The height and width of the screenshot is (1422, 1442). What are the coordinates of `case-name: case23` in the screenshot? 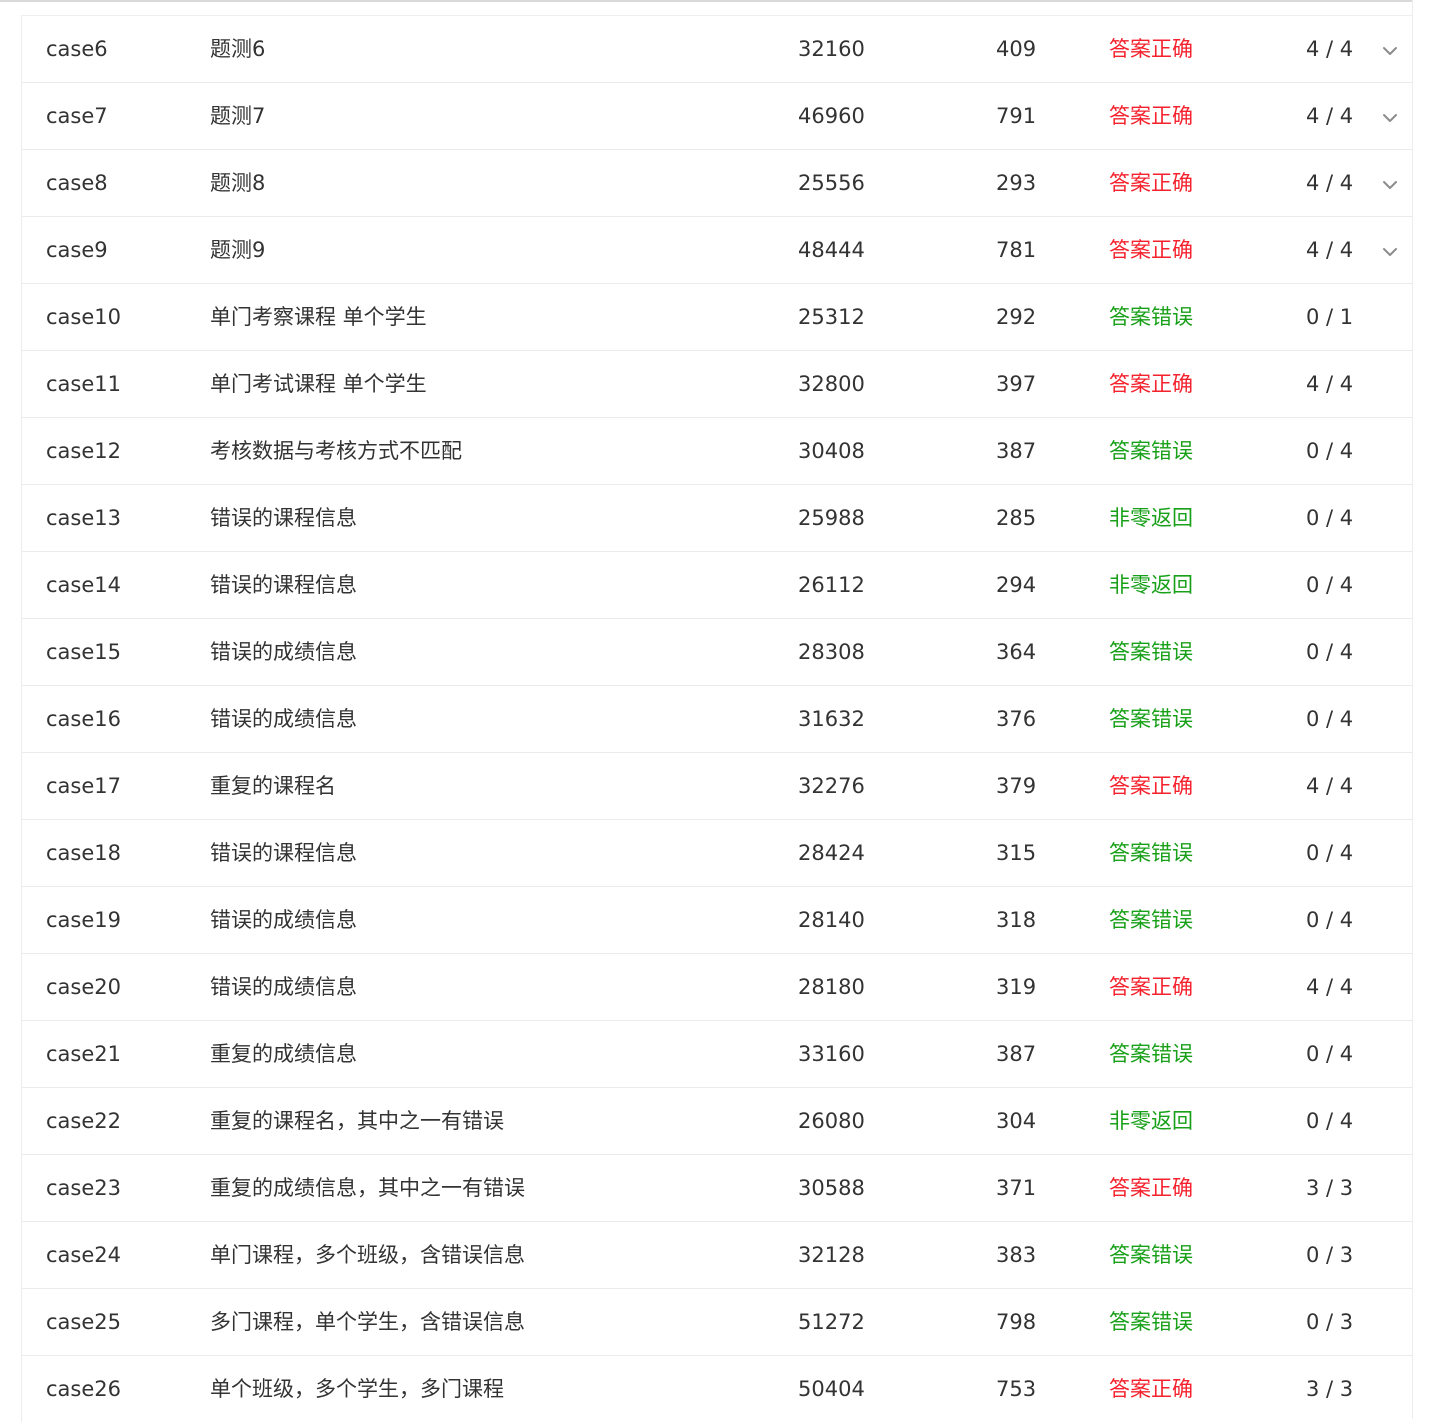 It's located at (83, 1188).